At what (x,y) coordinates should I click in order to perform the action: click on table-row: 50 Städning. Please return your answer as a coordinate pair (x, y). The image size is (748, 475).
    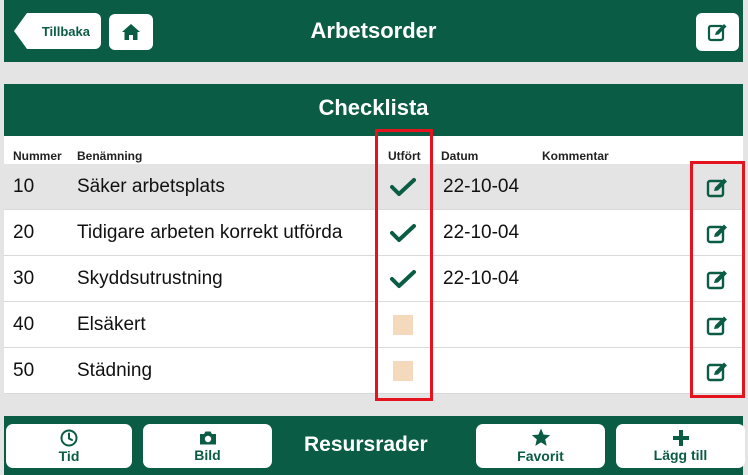
    Looking at the image, I should click on (373, 371).